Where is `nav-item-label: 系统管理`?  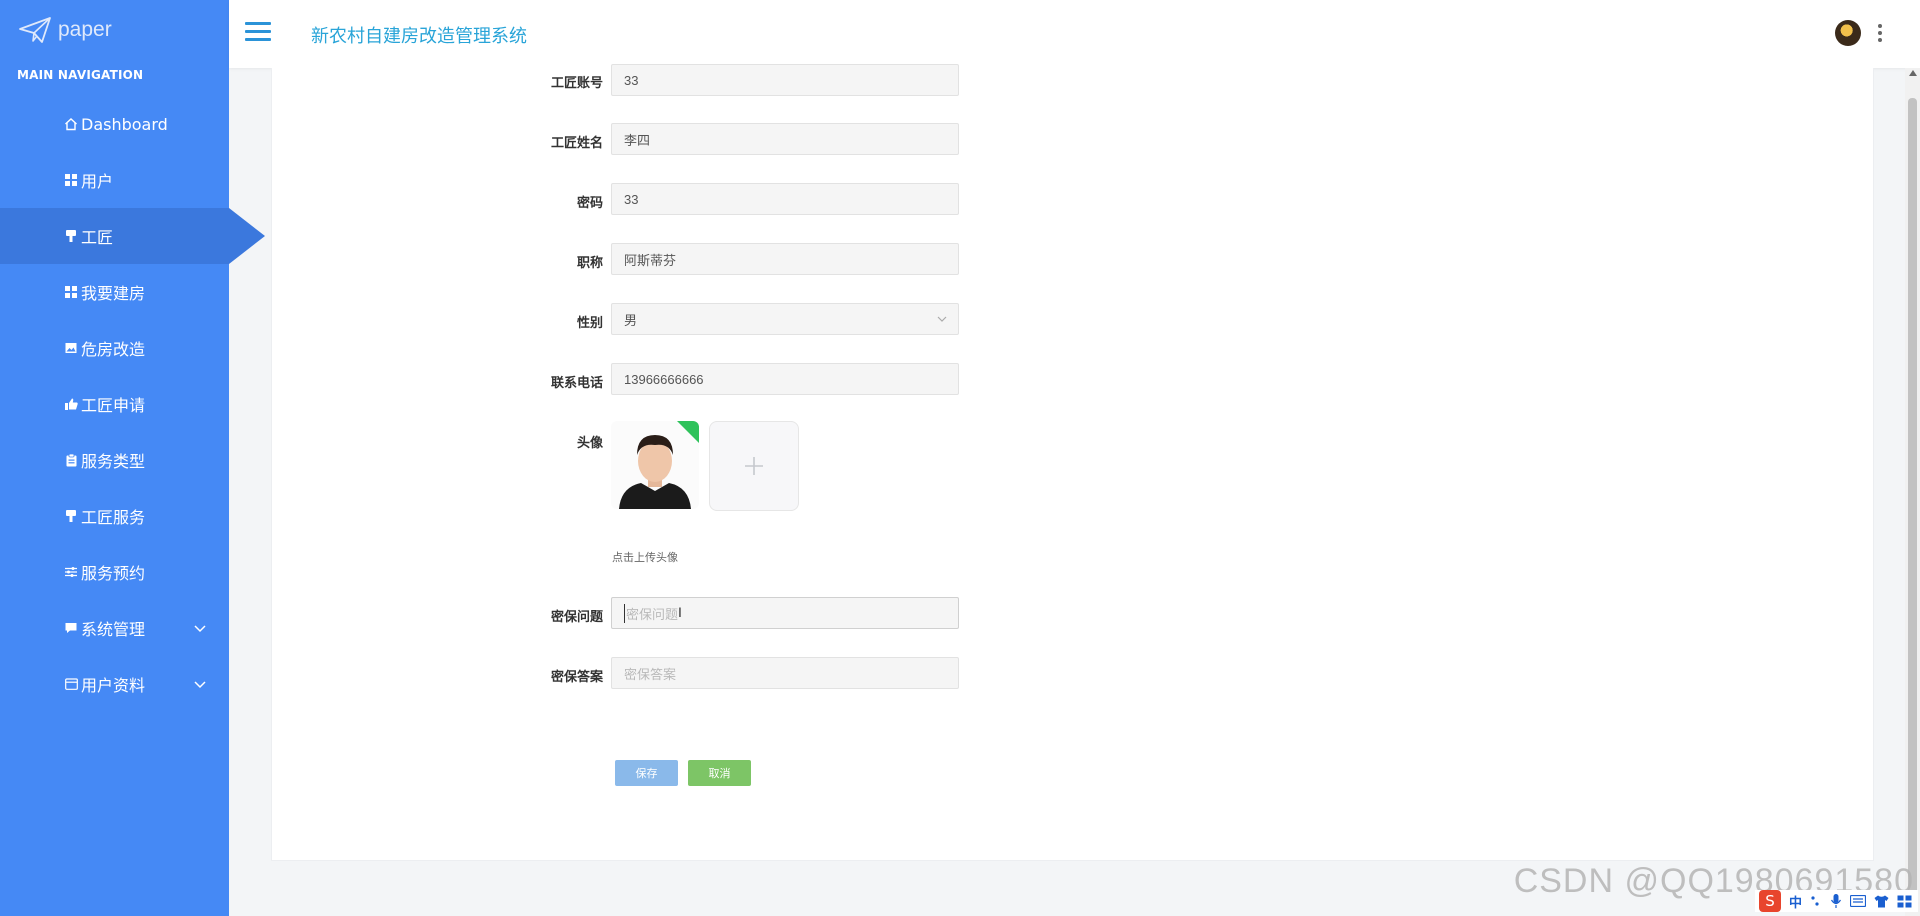 nav-item-label: 系统管理 is located at coordinates (113, 629).